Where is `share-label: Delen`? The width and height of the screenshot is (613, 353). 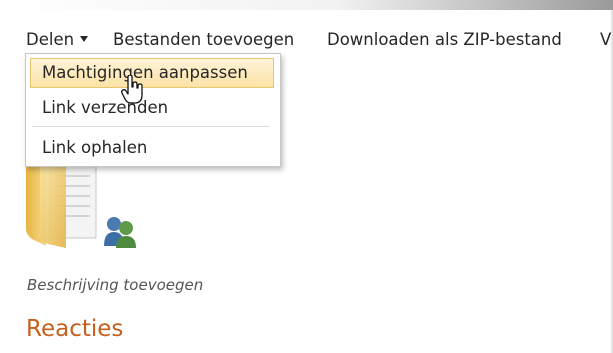 share-label: Delen is located at coordinates (50, 39).